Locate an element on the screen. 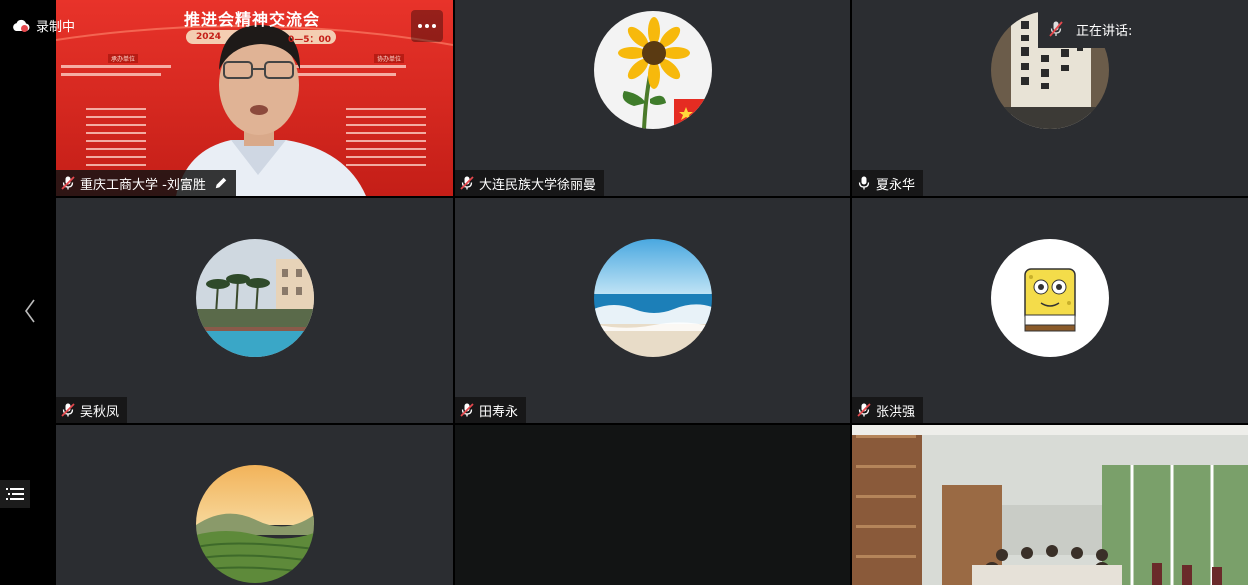  banner-co-label: 协办单位 is located at coordinates (389, 58).